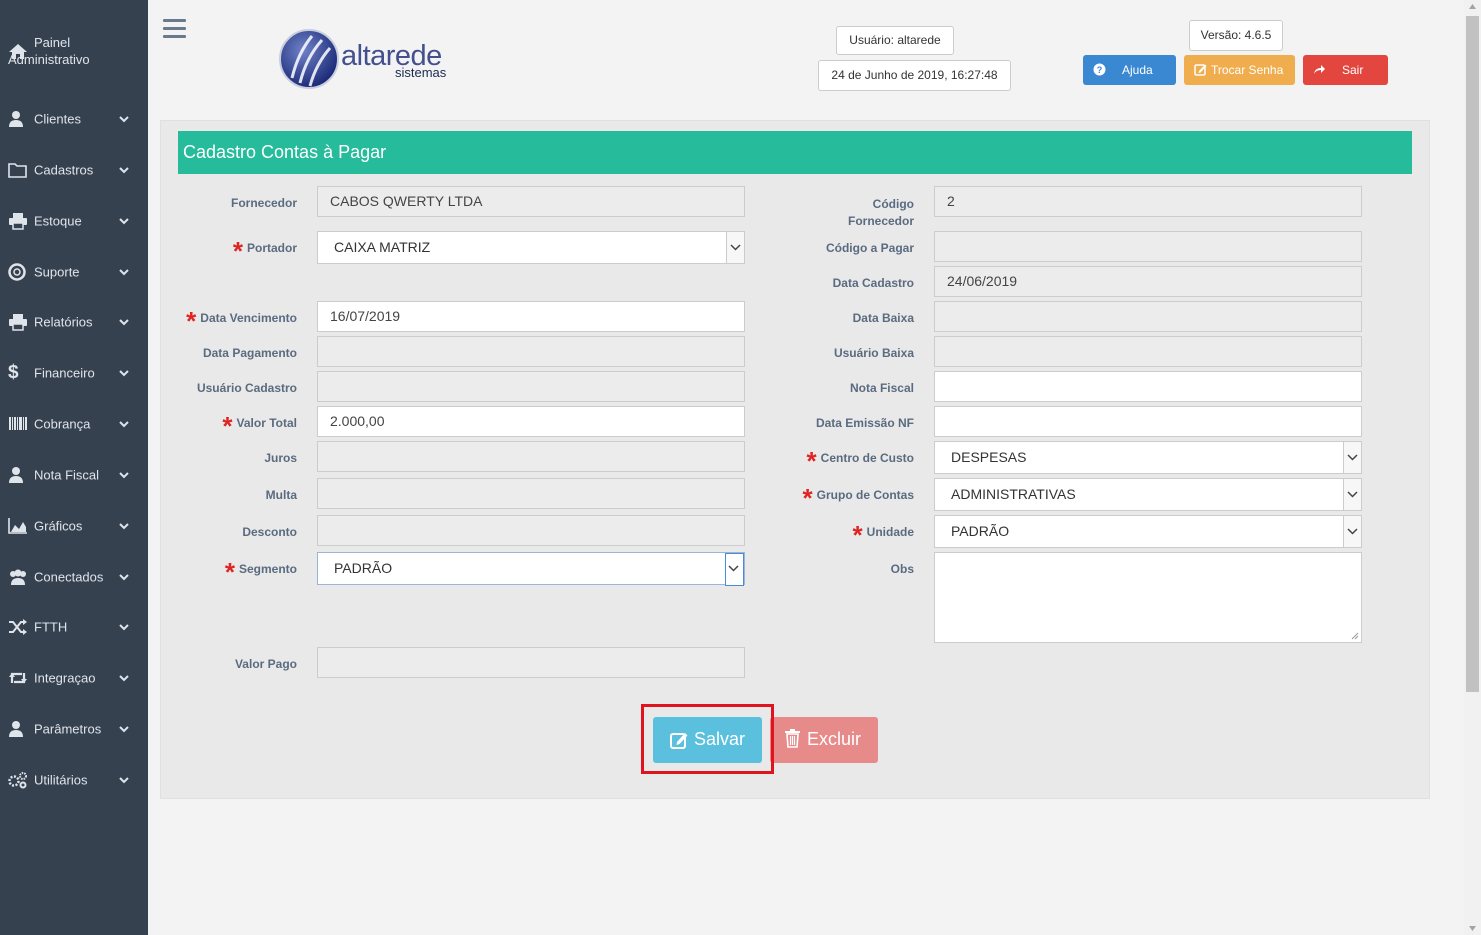 This screenshot has width=1481, height=935. Describe the element at coordinates (74, 272) in the screenshot. I see `sidebar-item-suporte: Suporte` at that location.